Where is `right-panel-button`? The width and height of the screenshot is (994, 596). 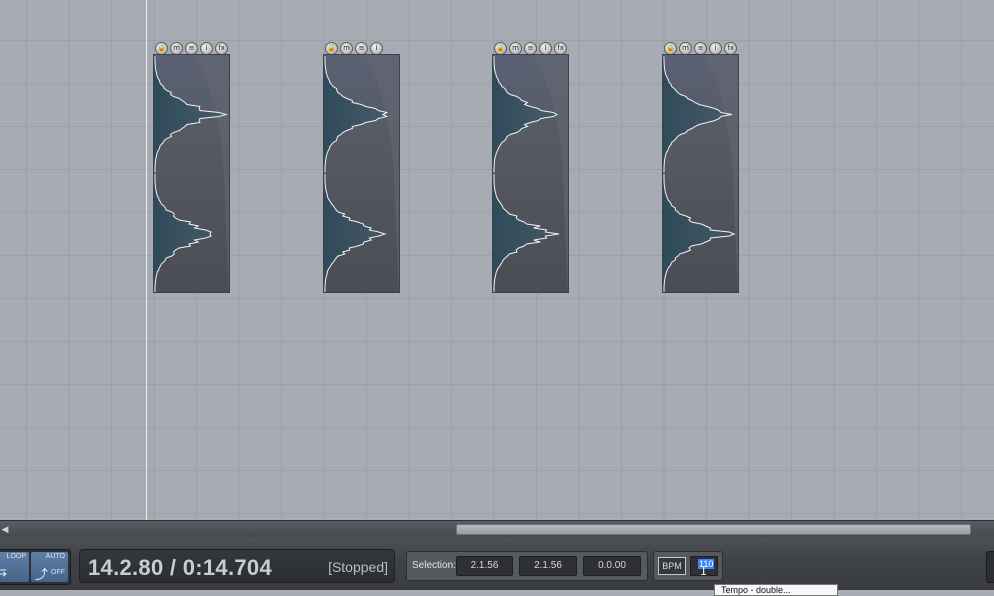
right-panel-button is located at coordinates (990, 567).